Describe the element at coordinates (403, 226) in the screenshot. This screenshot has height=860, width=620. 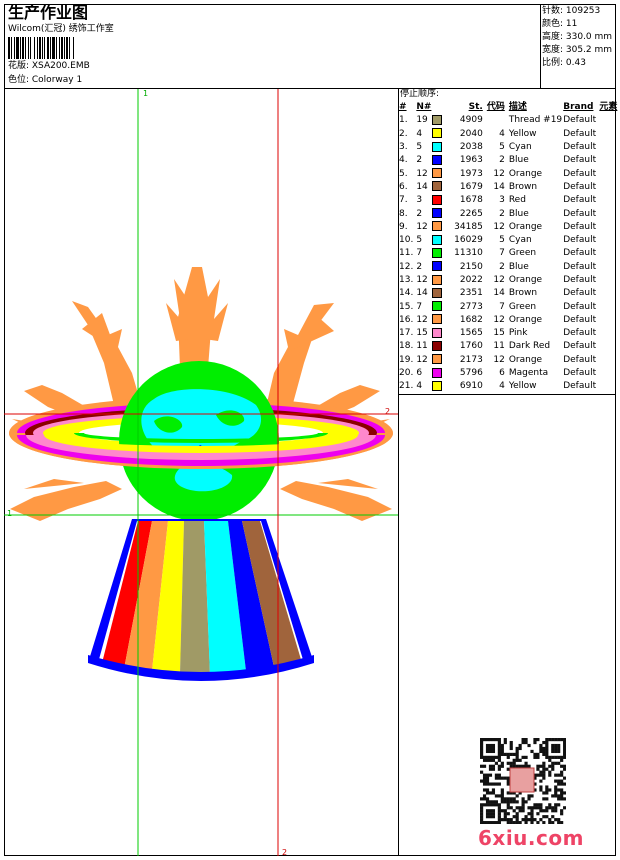
I see `row-index: 9.` at that location.